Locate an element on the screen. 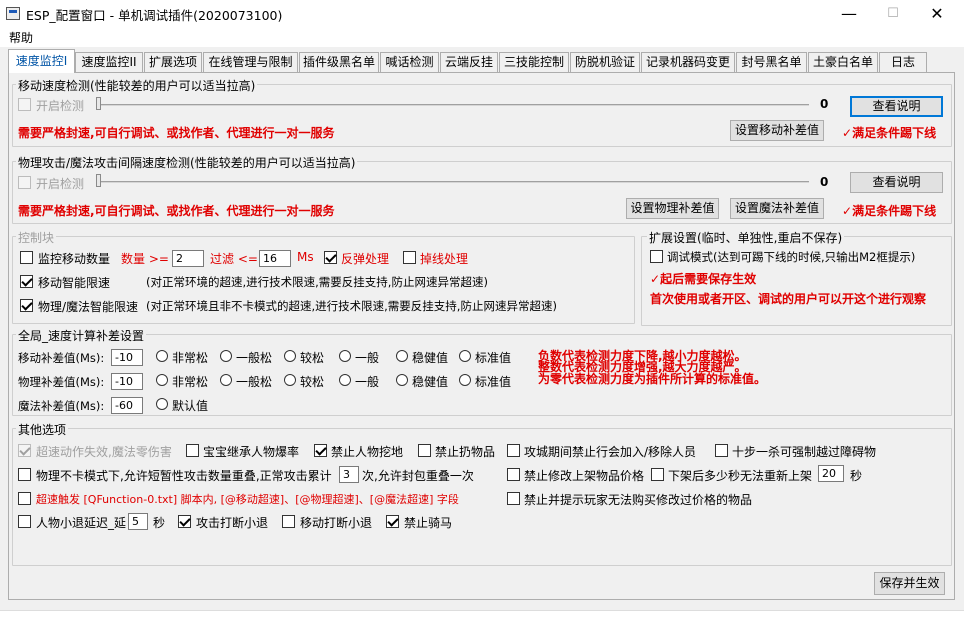 The image size is (964, 629). phys-radio-label: 稳健值 is located at coordinates (430, 382).